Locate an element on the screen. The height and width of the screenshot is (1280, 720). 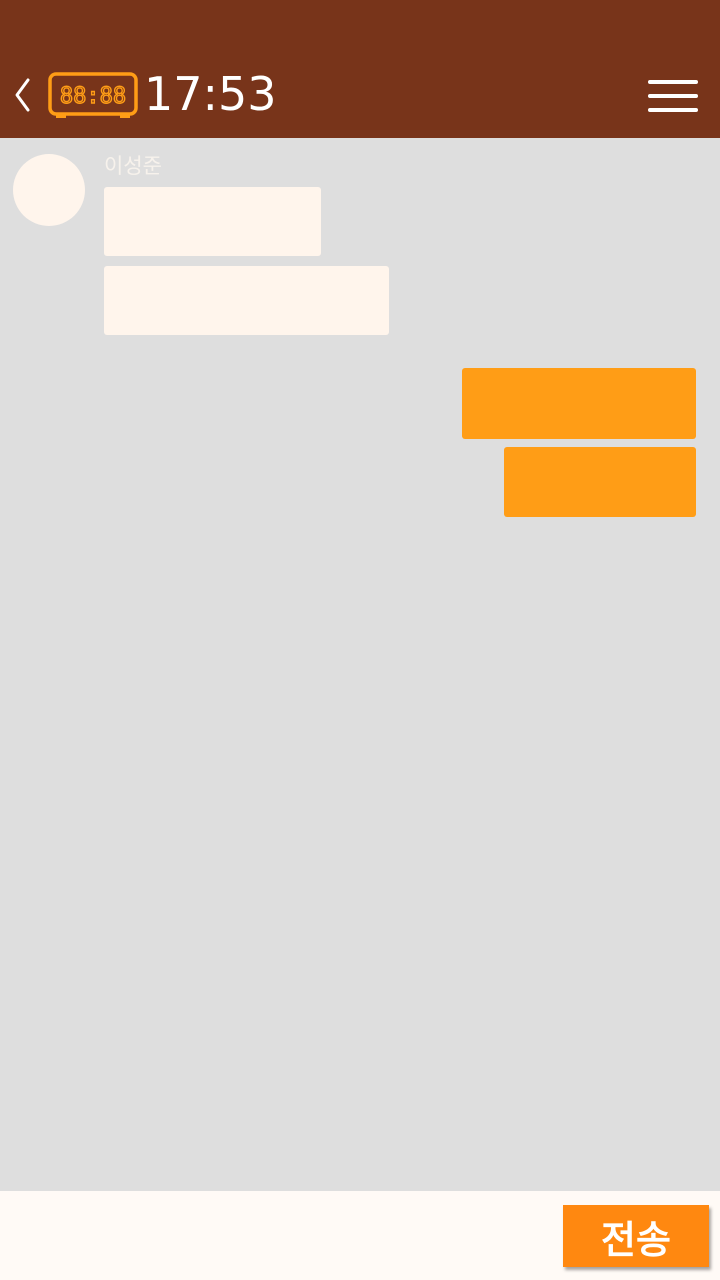
chevron-left-icon is located at coordinates (22, 95).